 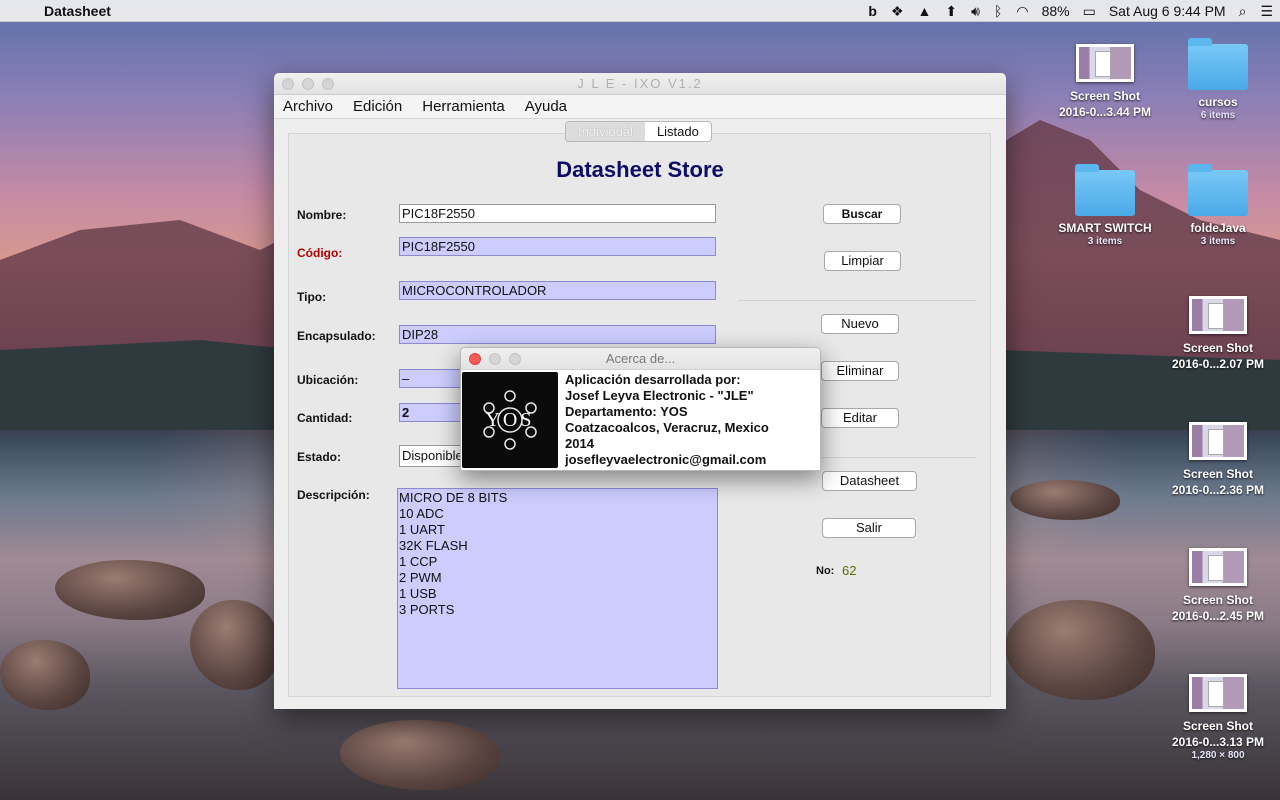 I want to click on desktop-icon-folder: SMART SWITCH 3 items, so click(x=1105, y=206).